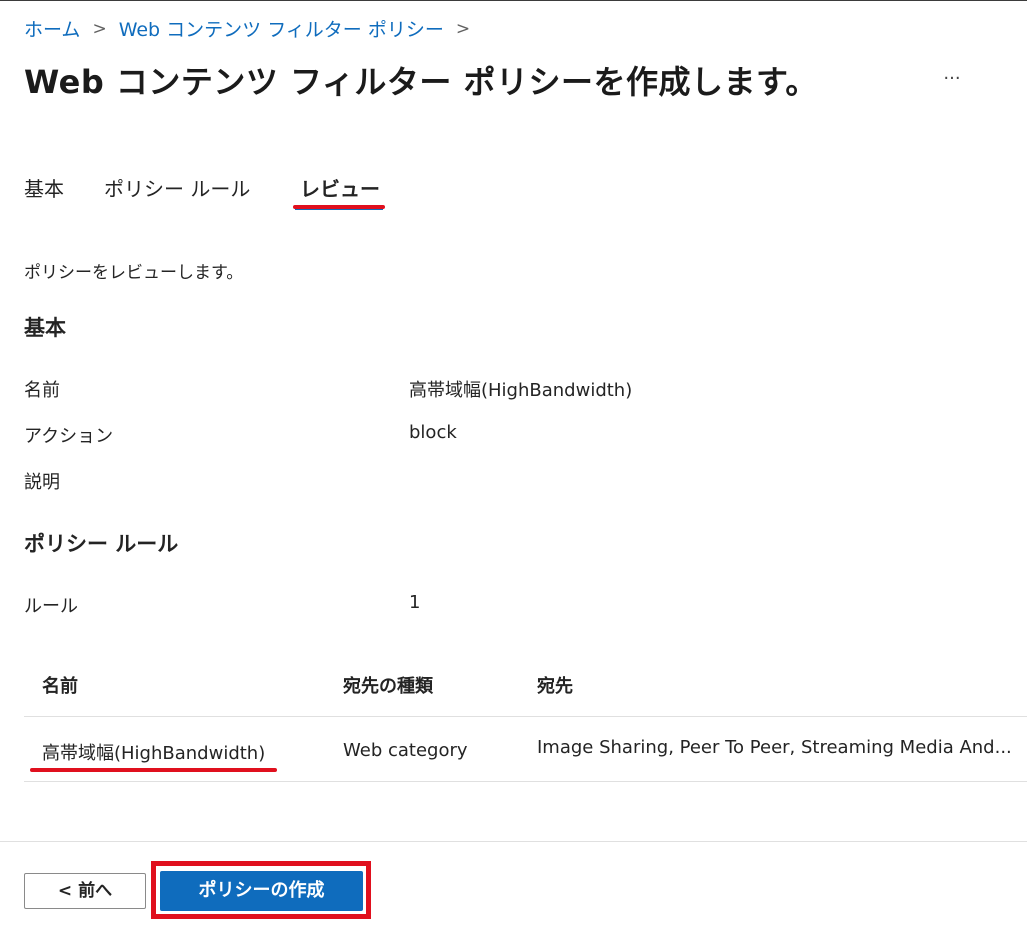 The image size is (1027, 929). Describe the element at coordinates (153, 770) in the screenshot. I see `annotation-underline-rule-name` at that location.